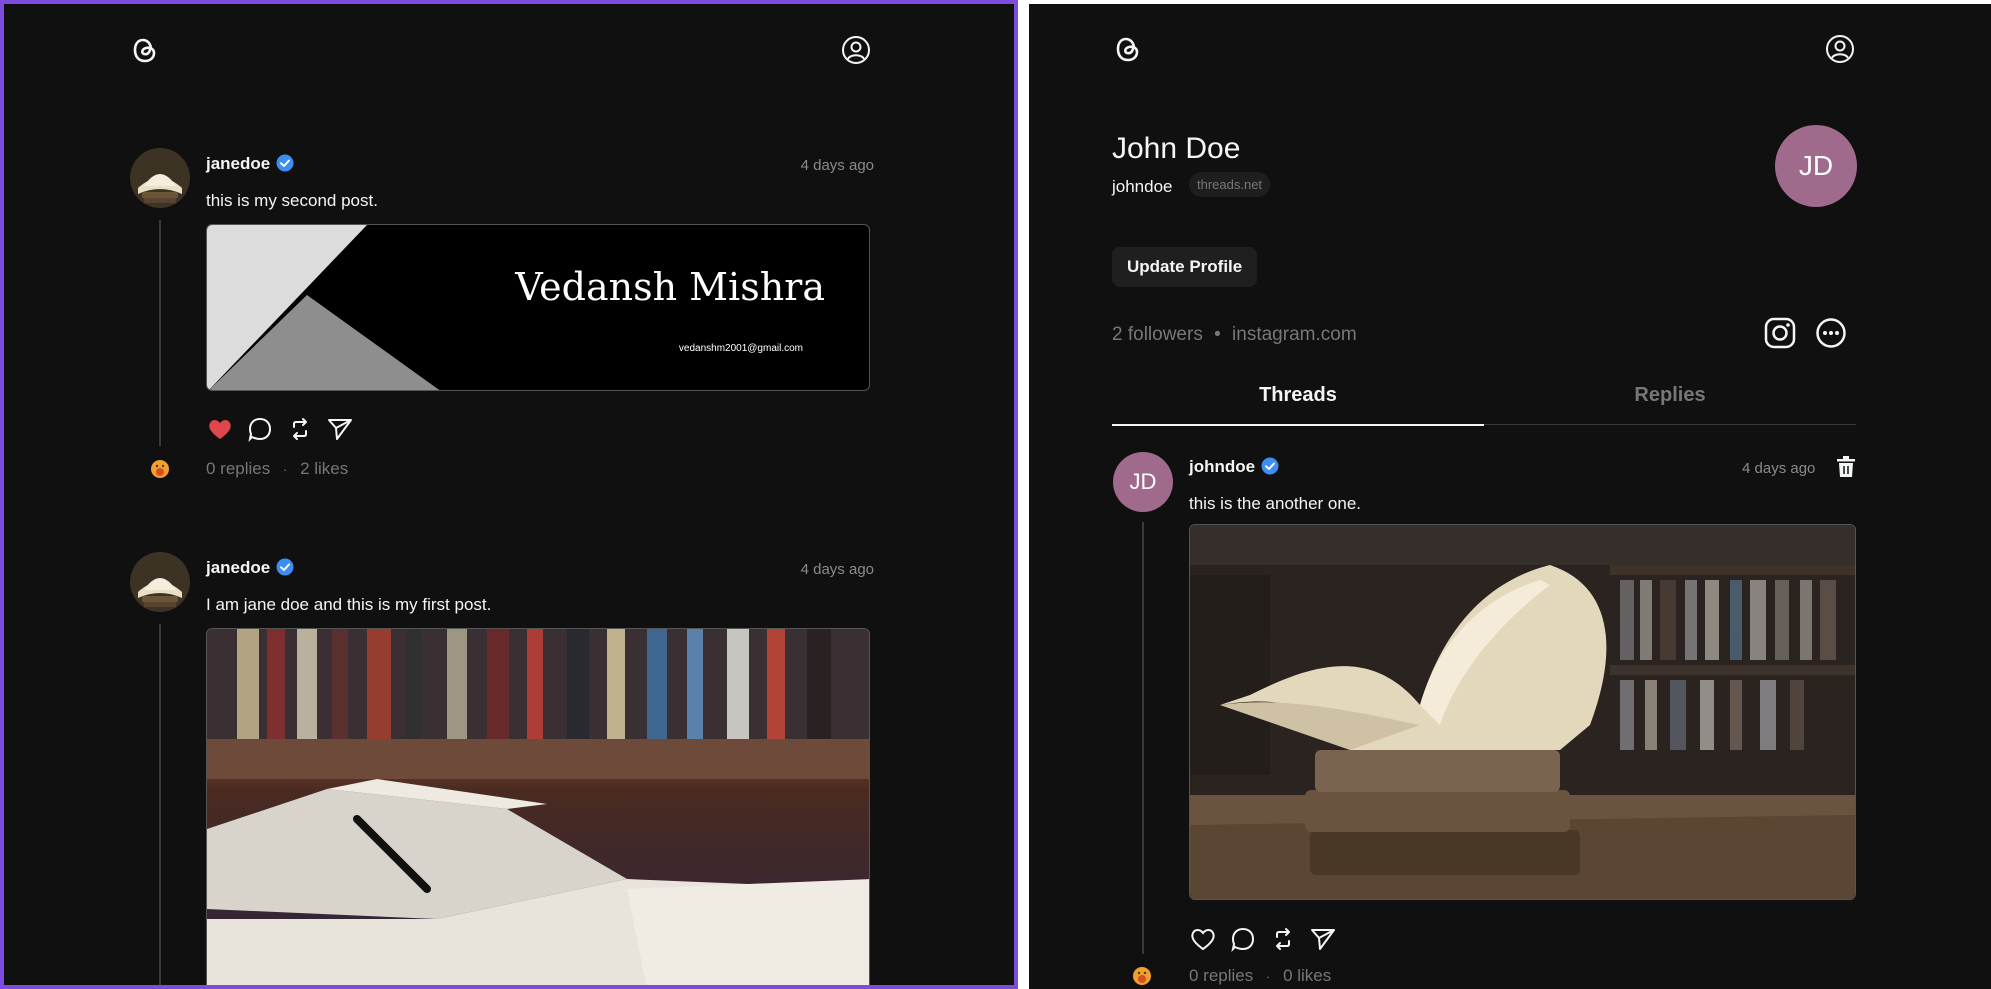 This screenshot has width=1991, height=989. I want to click on update-profile-button: Update Profile, so click(1185, 267).